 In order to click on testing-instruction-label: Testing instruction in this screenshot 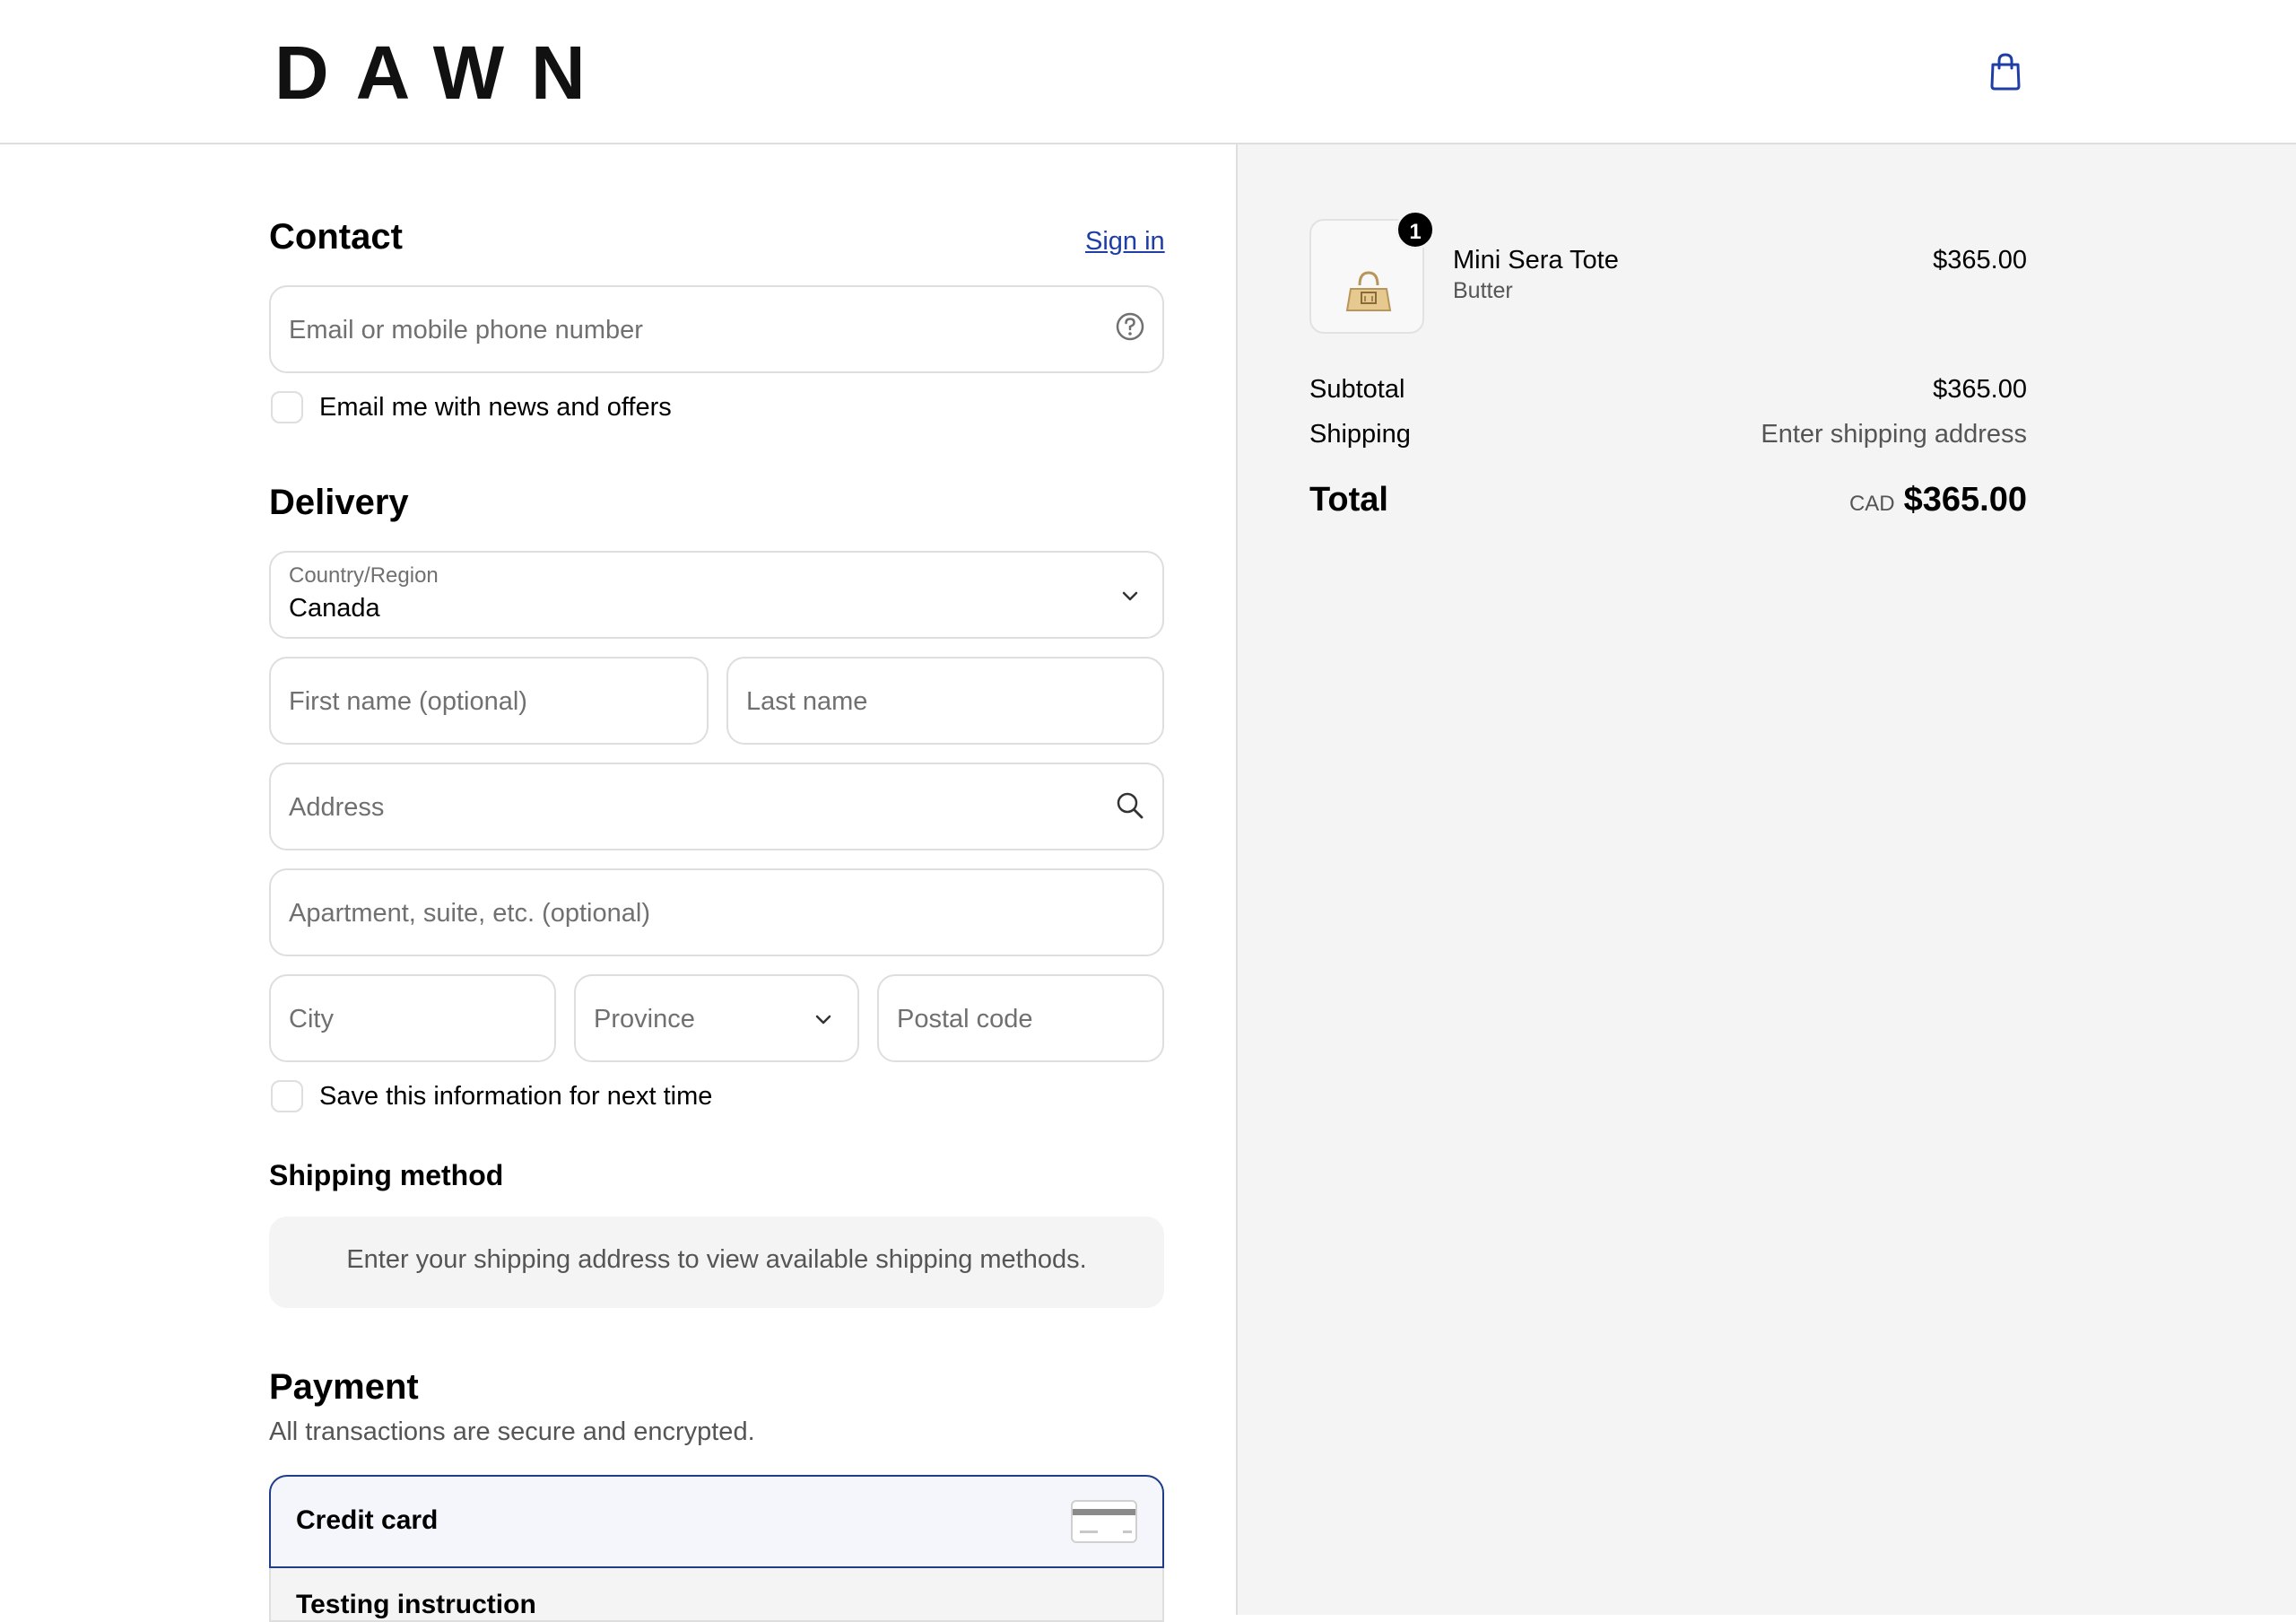, I will do `click(416, 1604)`.